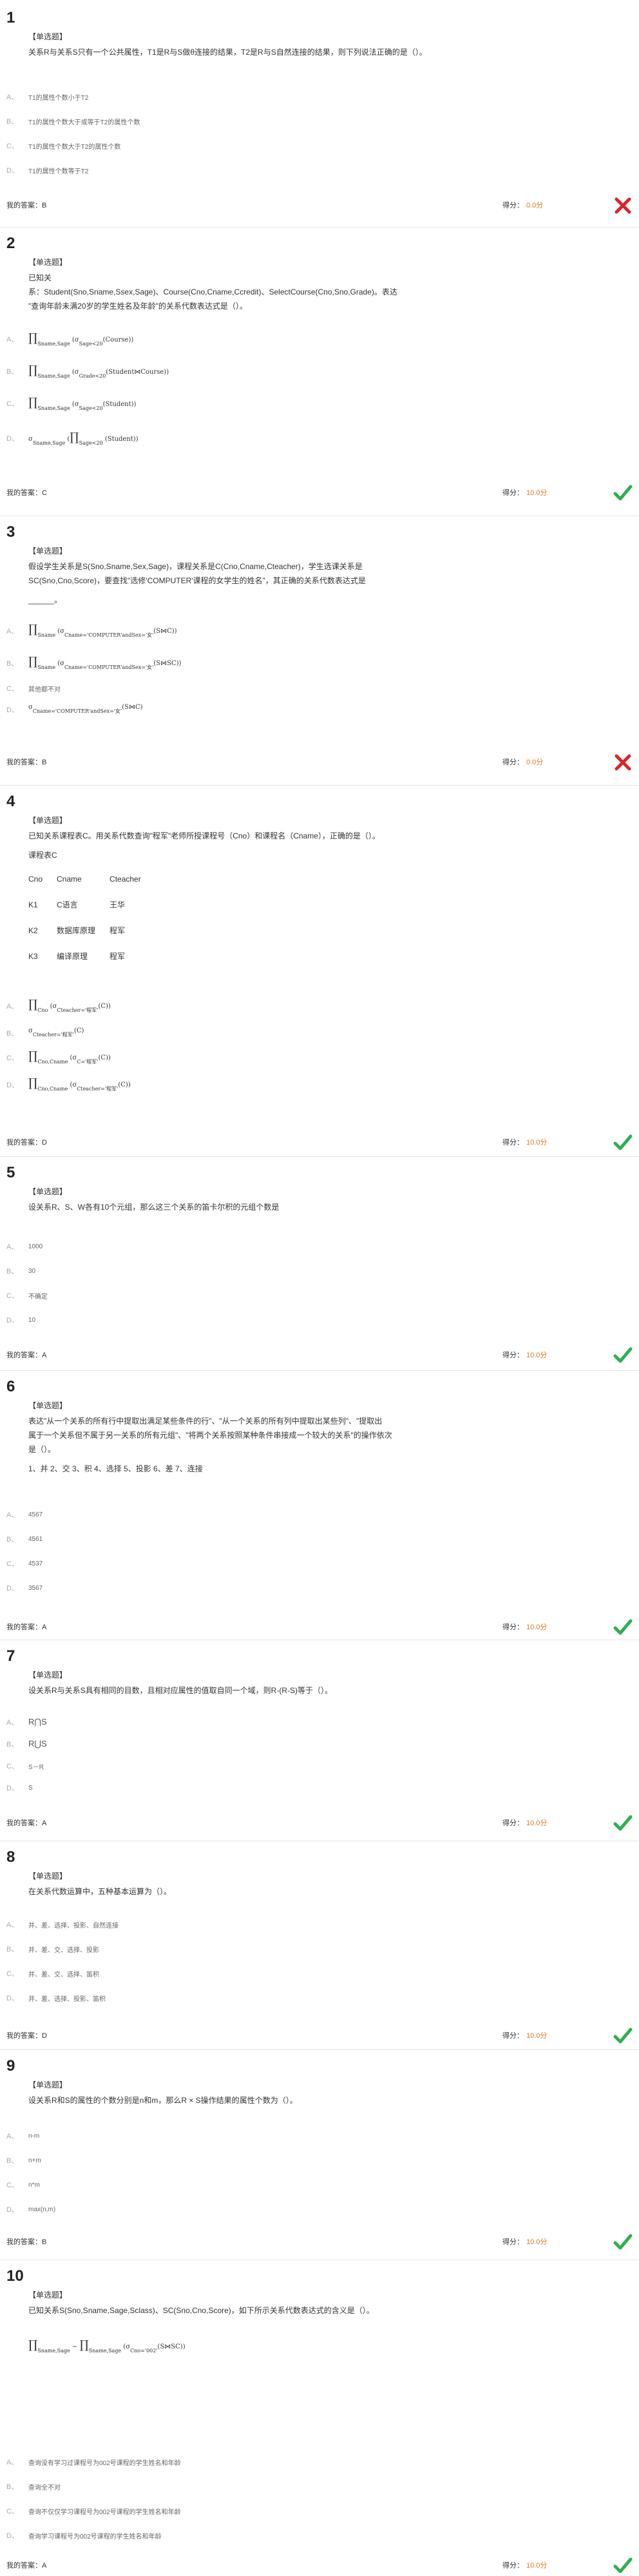  Describe the element at coordinates (10, 1857) in the screenshot. I see `question-number: 8` at that location.